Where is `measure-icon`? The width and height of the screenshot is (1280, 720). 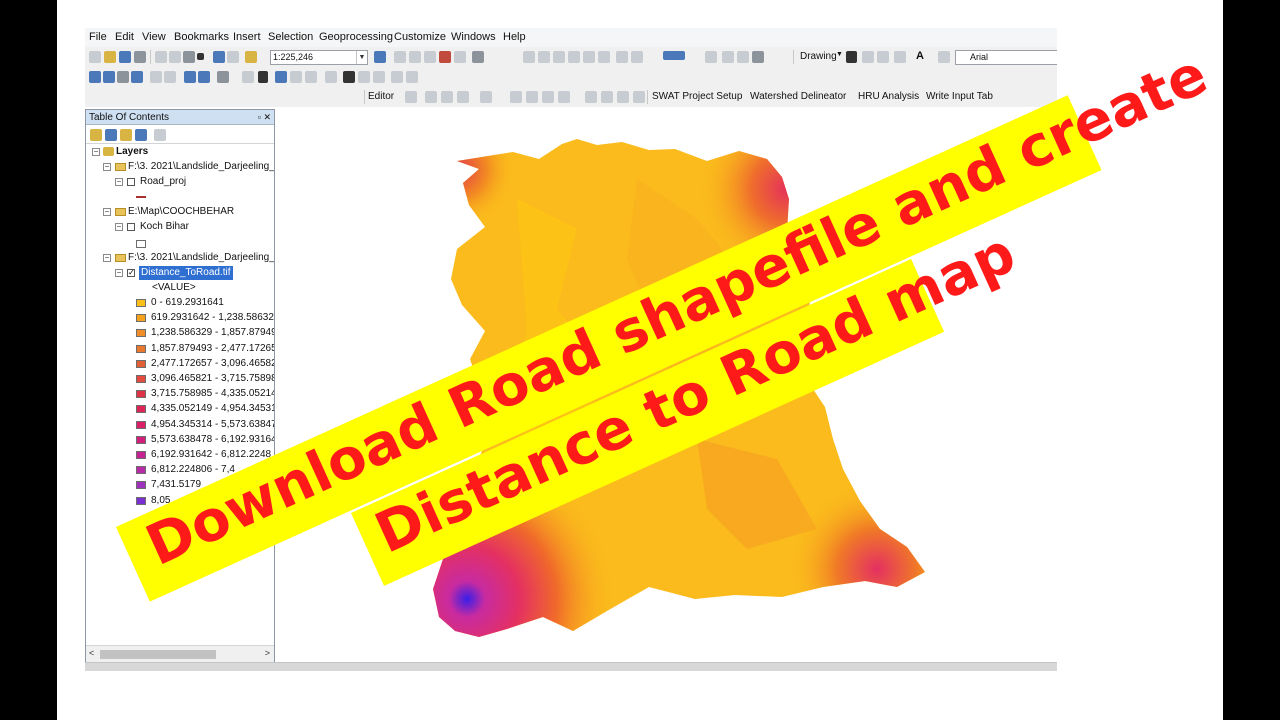 measure-icon is located at coordinates (331, 77).